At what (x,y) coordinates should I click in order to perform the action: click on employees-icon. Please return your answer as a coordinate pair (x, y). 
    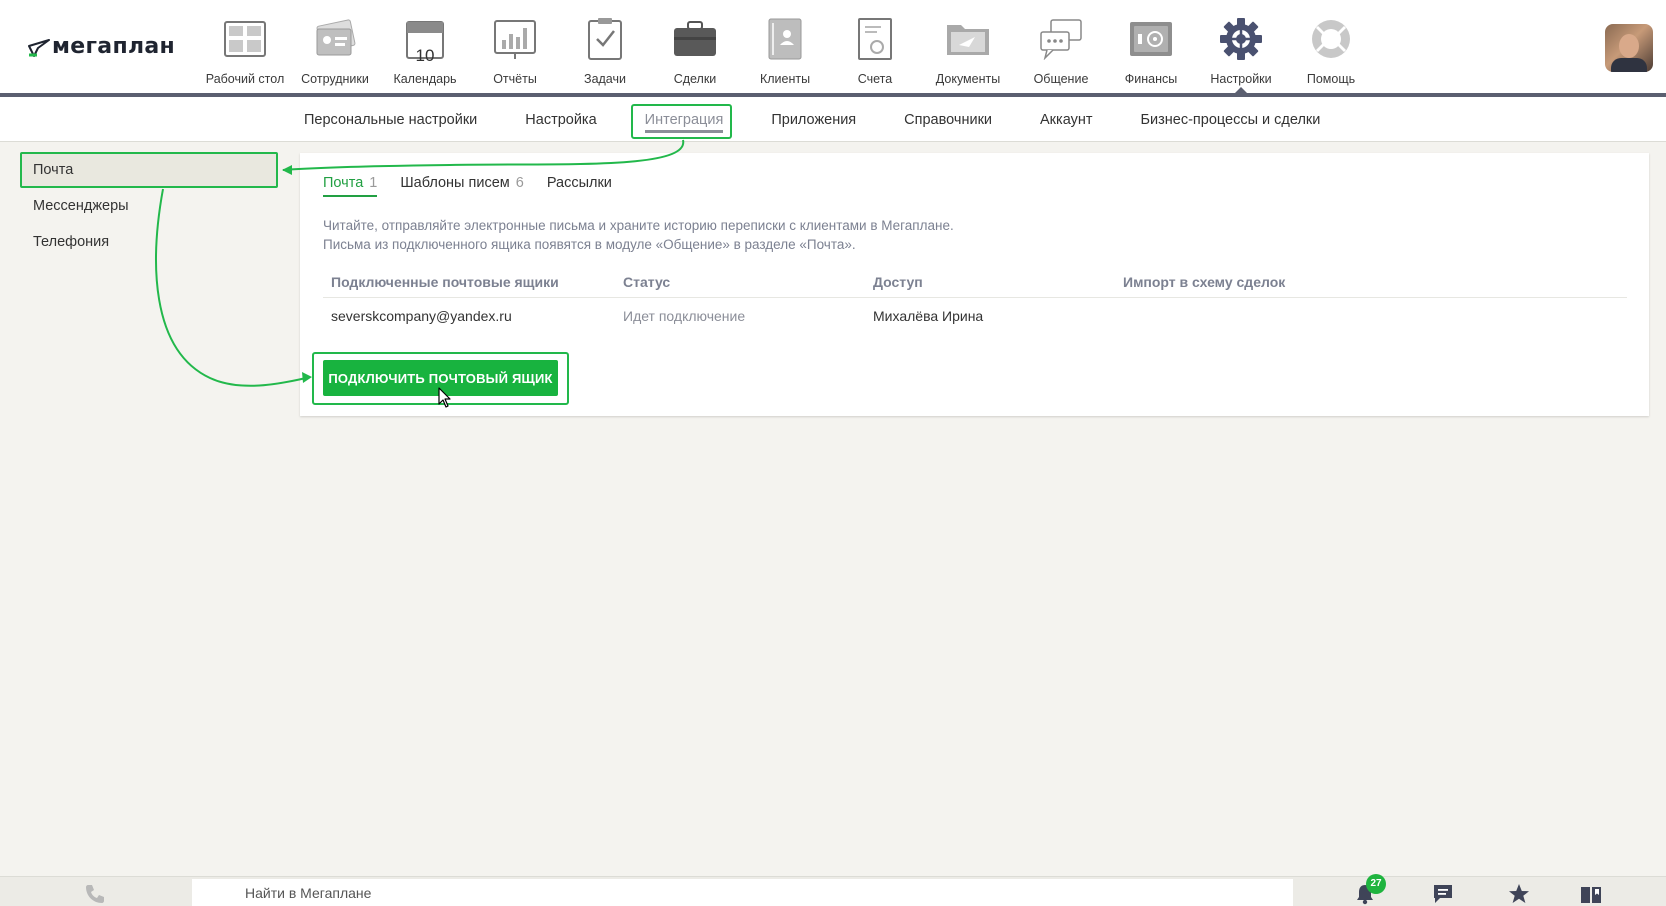
    Looking at the image, I should click on (335, 39).